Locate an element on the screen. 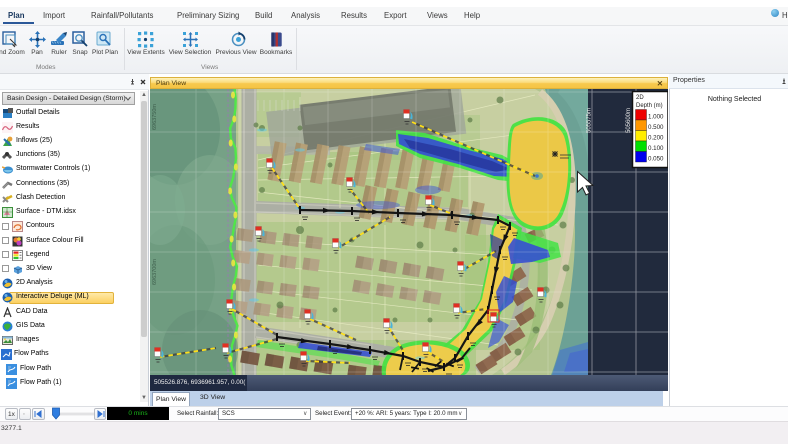  svg-text: 0.200 is located at coordinates (656, 138).